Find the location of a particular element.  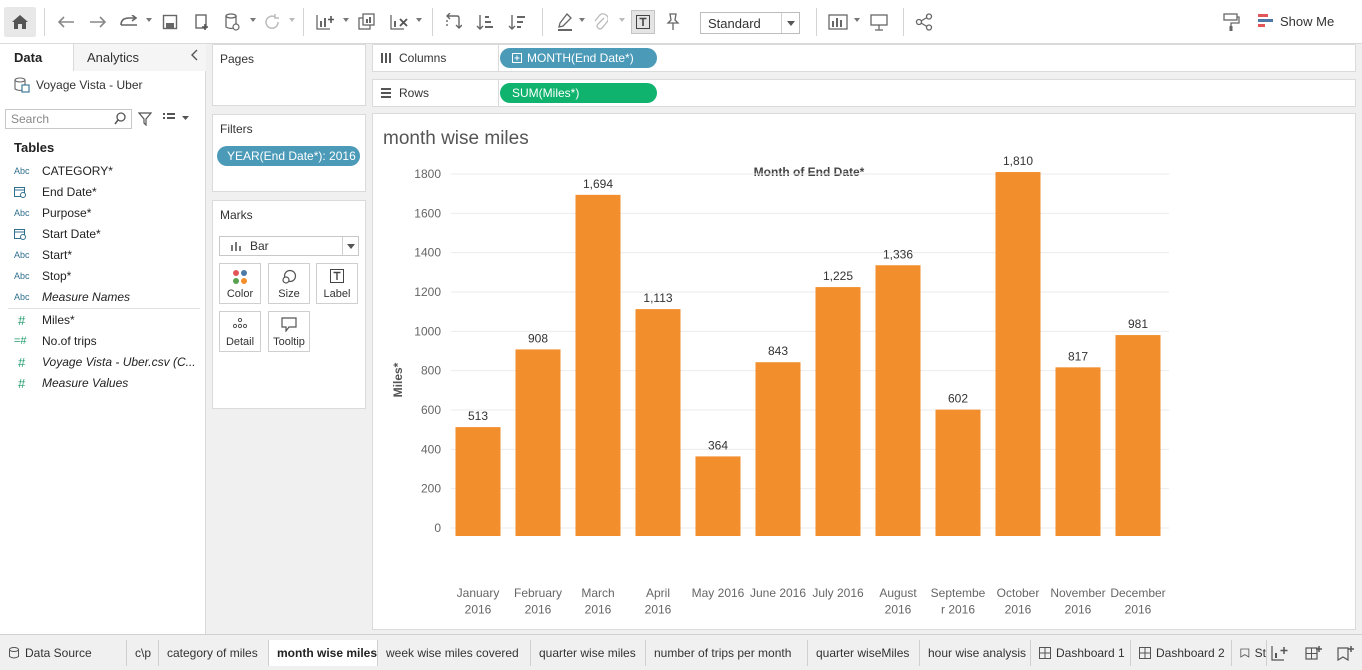

pause-updates-button is located at coordinates (232, 22).